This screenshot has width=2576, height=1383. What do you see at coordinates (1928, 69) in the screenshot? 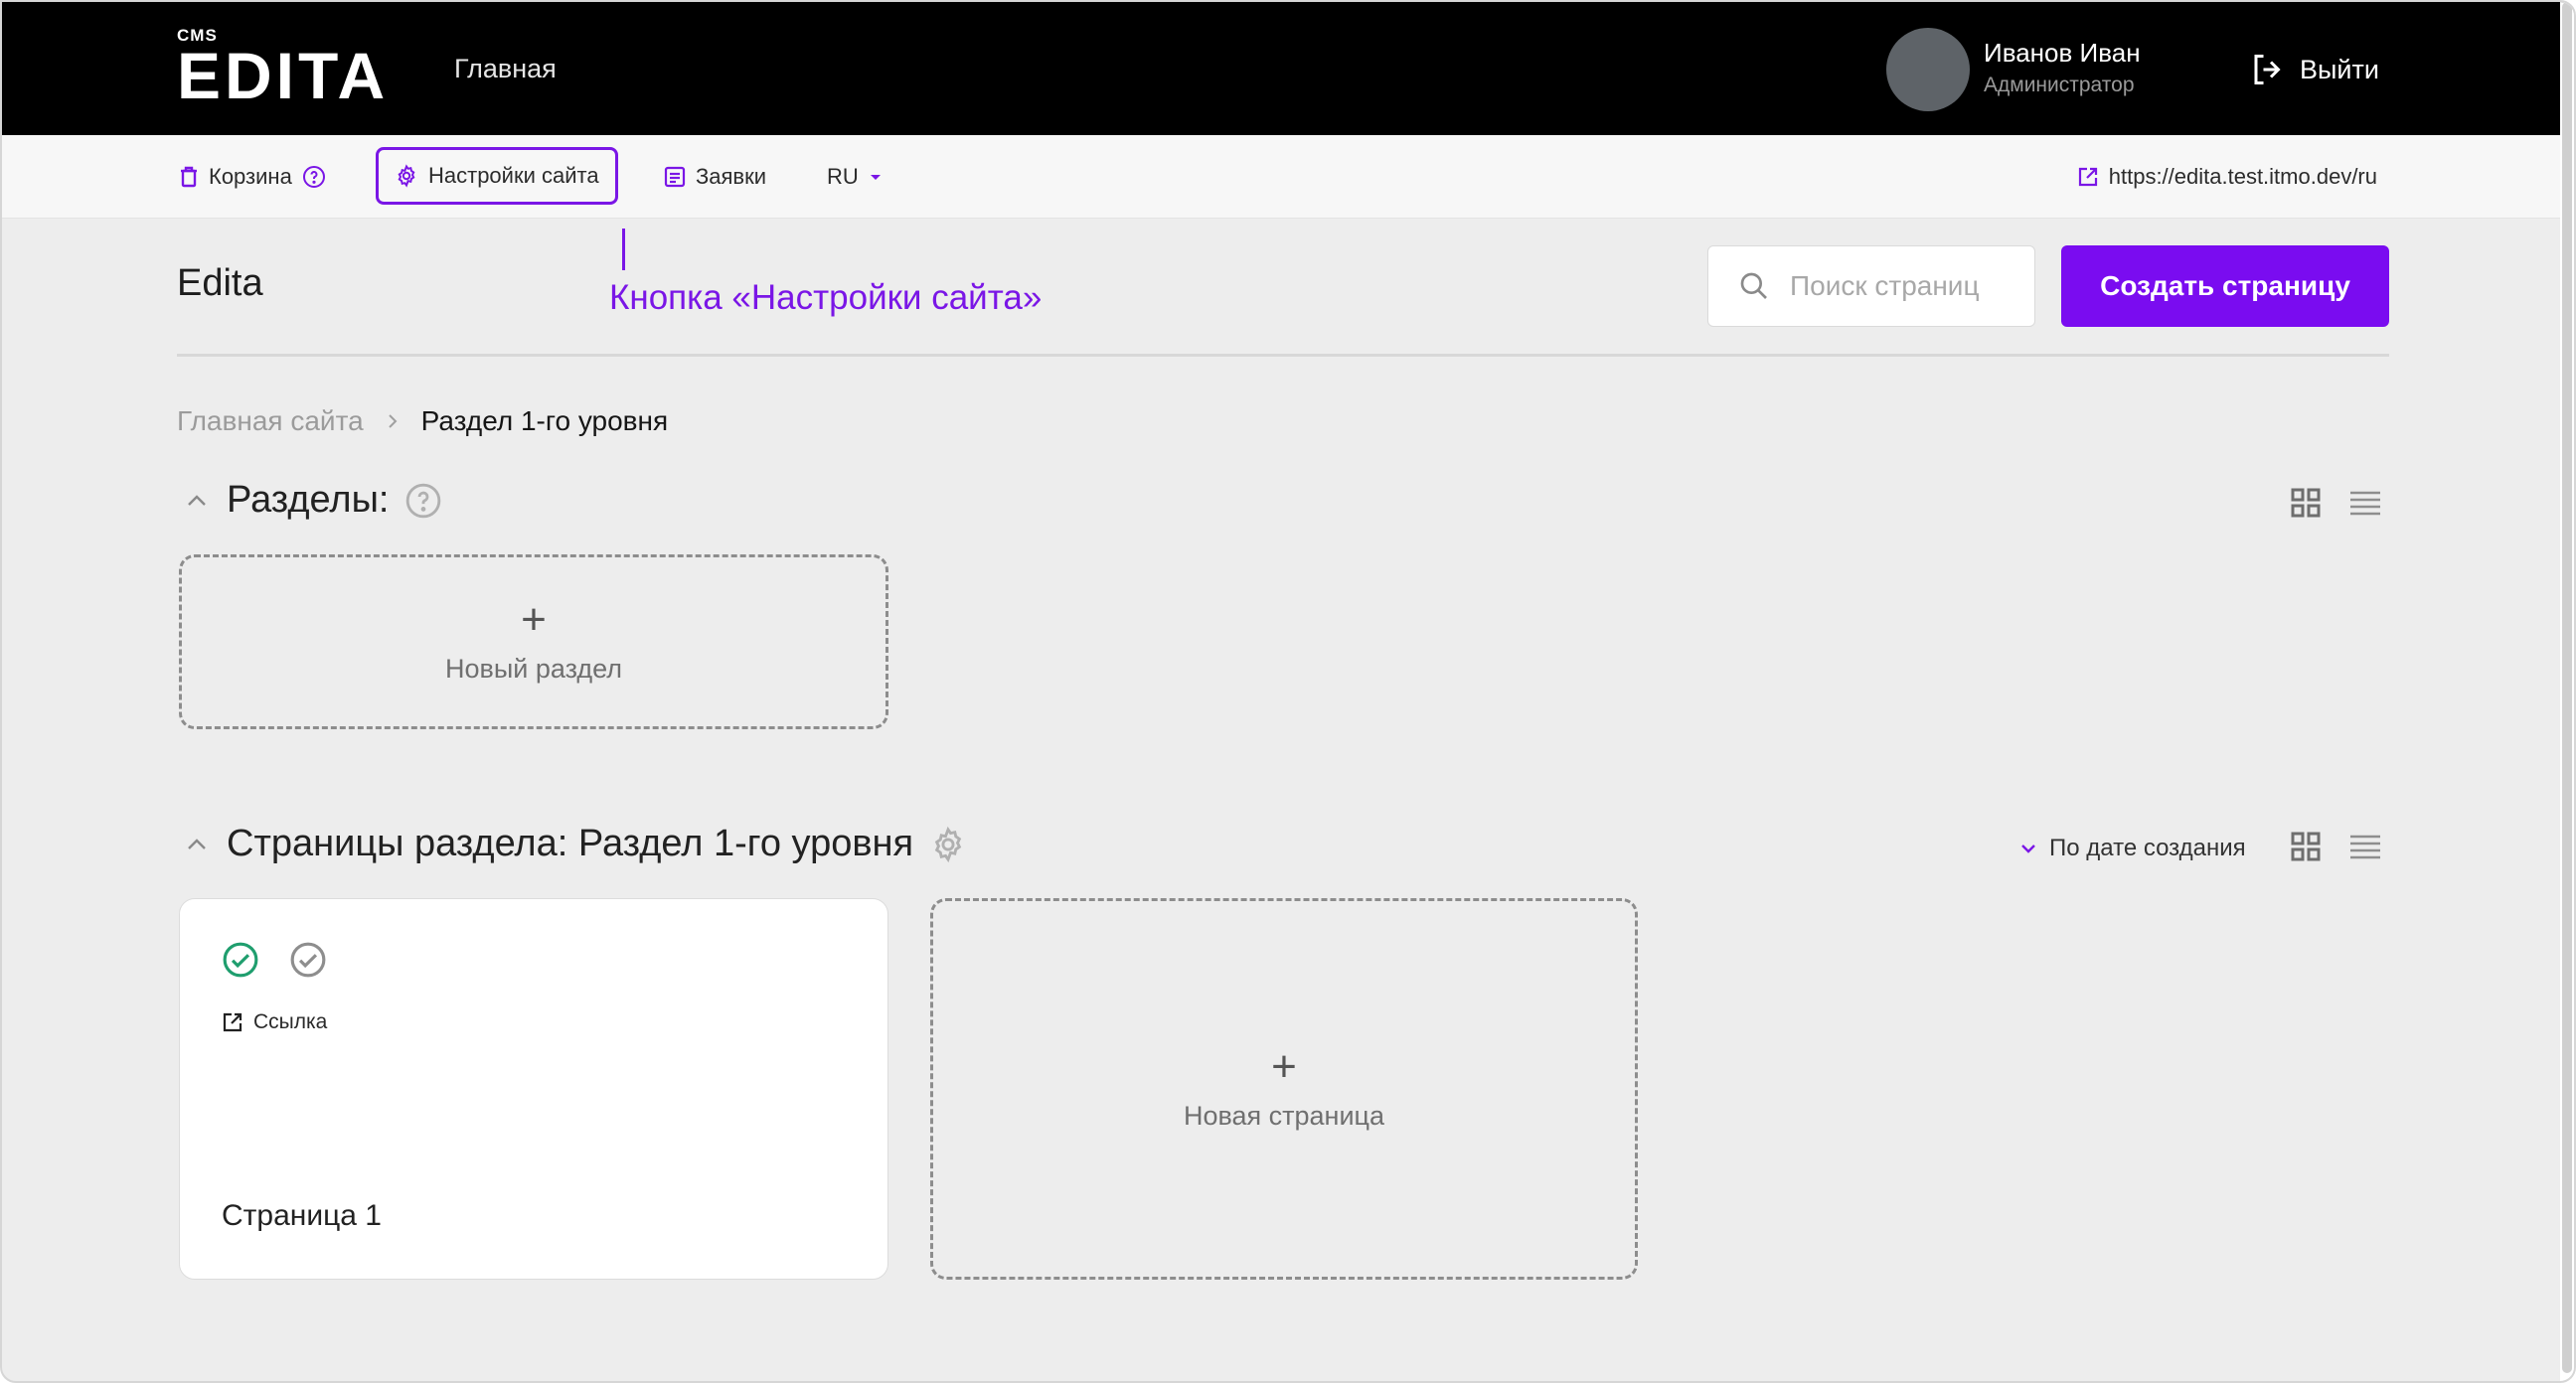
I see `avatar` at bounding box center [1928, 69].